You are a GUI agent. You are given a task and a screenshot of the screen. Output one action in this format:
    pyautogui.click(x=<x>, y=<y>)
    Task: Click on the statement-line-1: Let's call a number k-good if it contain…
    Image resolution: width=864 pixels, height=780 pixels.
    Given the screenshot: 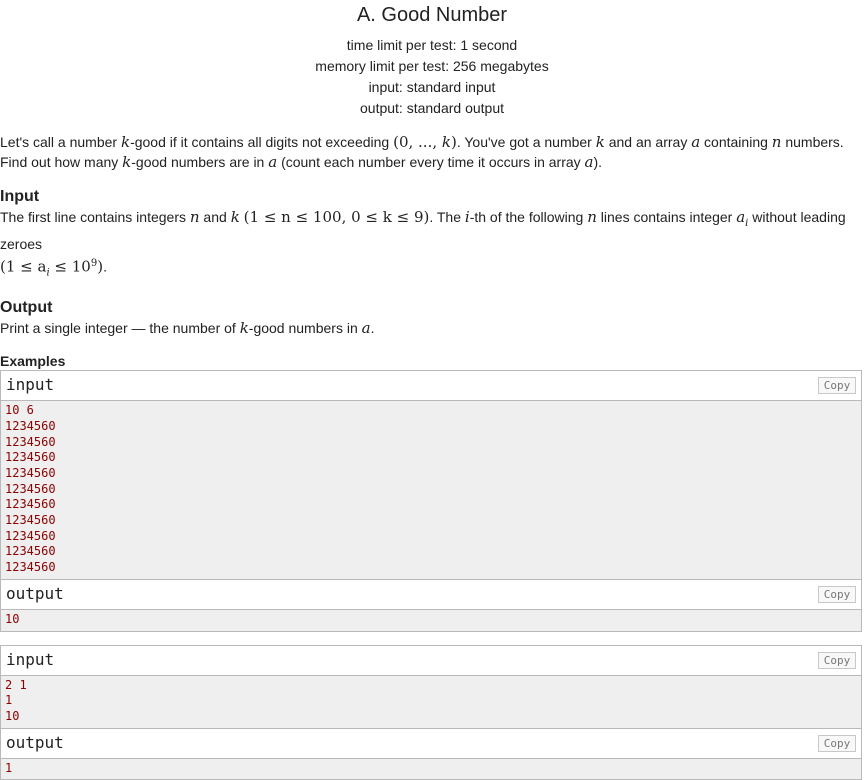 What is the action you would take?
    pyautogui.click(x=422, y=142)
    